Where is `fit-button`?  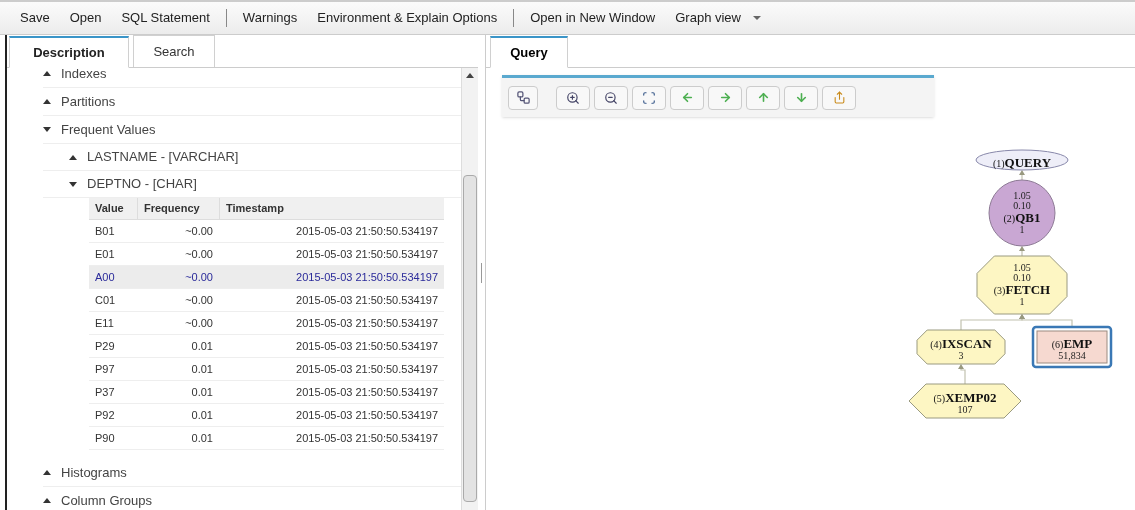 fit-button is located at coordinates (649, 97).